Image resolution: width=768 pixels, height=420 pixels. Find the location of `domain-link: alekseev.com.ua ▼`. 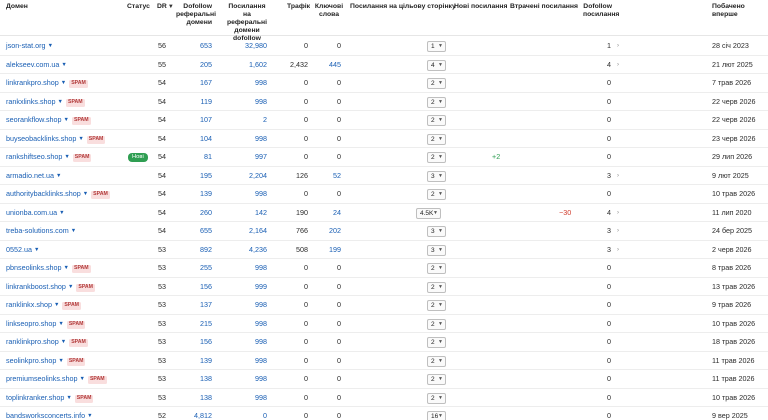

domain-link: alekseev.com.ua ▼ is located at coordinates (36, 65).